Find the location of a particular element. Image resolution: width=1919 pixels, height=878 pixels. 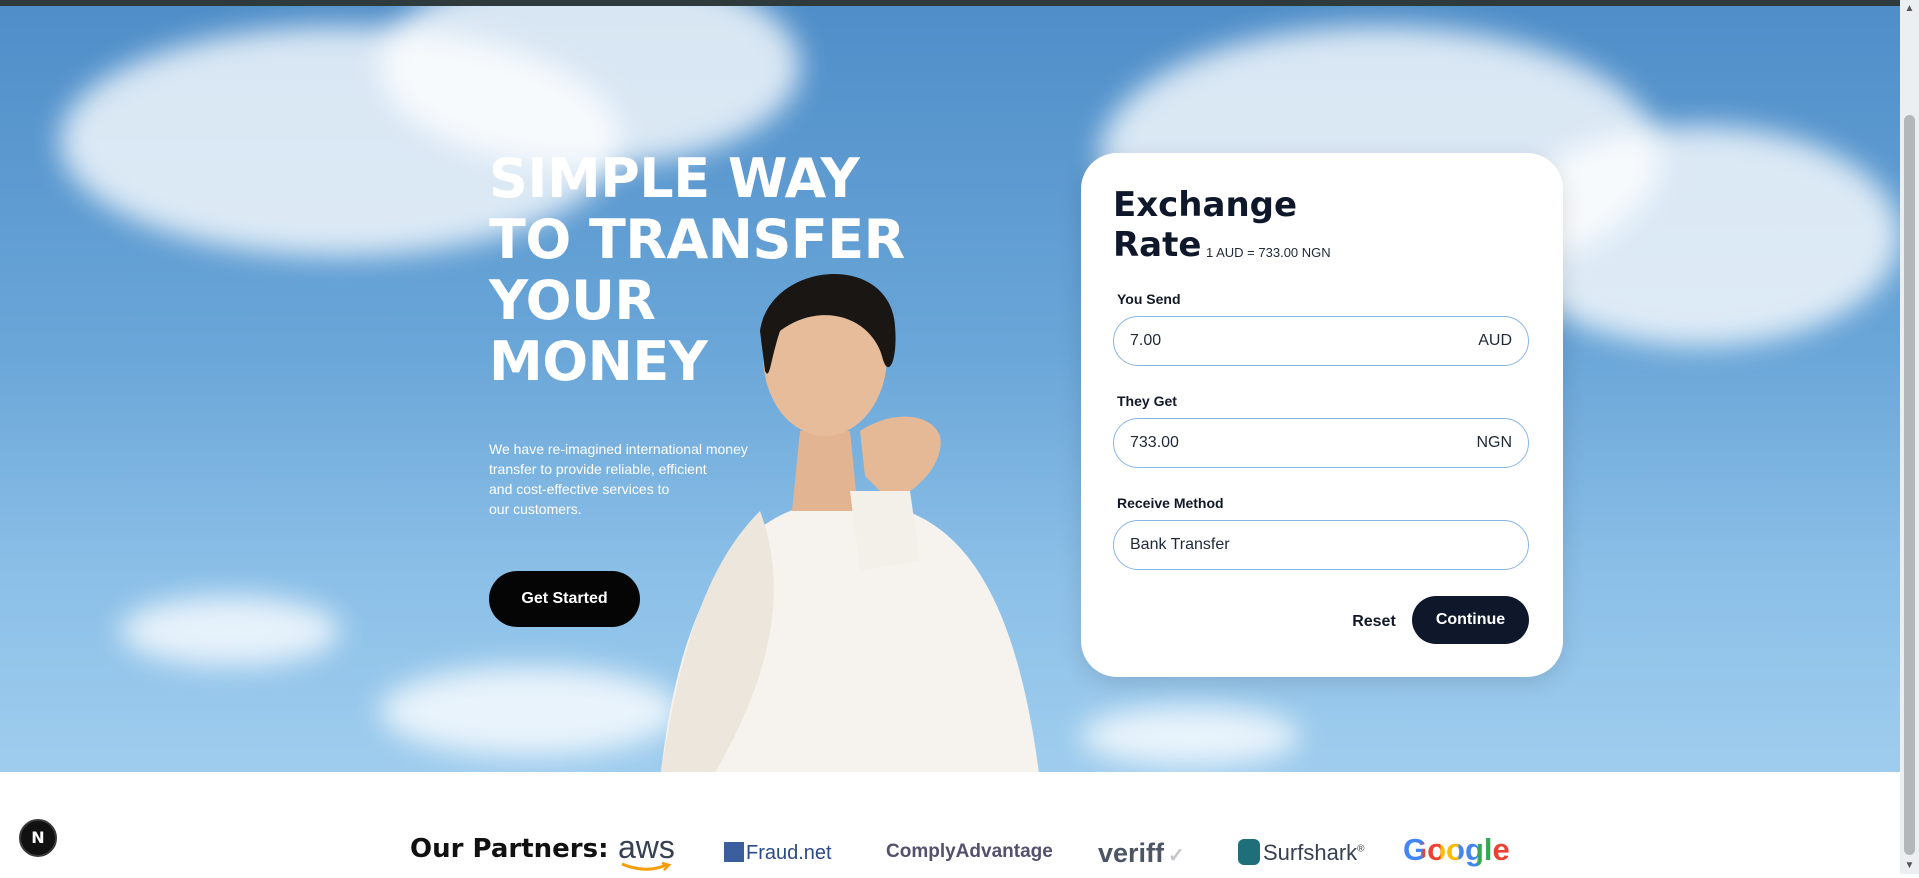

receive-method-label: Receive Method is located at coordinates (1170, 503).